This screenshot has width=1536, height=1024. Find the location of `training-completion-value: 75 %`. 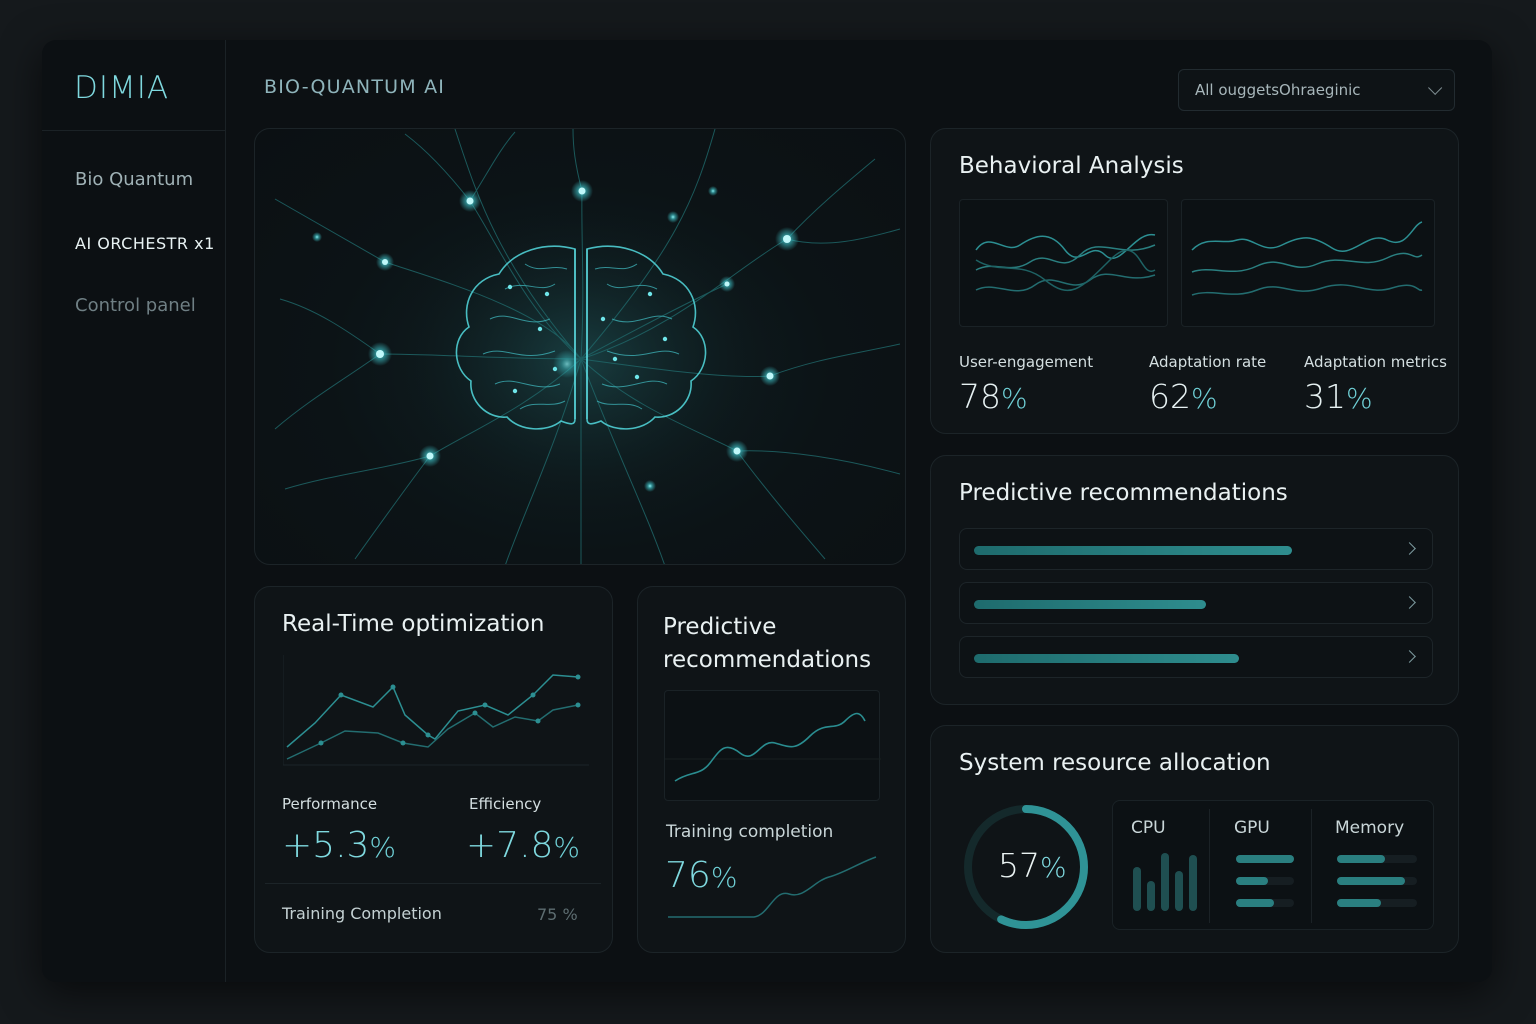

training-completion-value: 75 % is located at coordinates (557, 914).